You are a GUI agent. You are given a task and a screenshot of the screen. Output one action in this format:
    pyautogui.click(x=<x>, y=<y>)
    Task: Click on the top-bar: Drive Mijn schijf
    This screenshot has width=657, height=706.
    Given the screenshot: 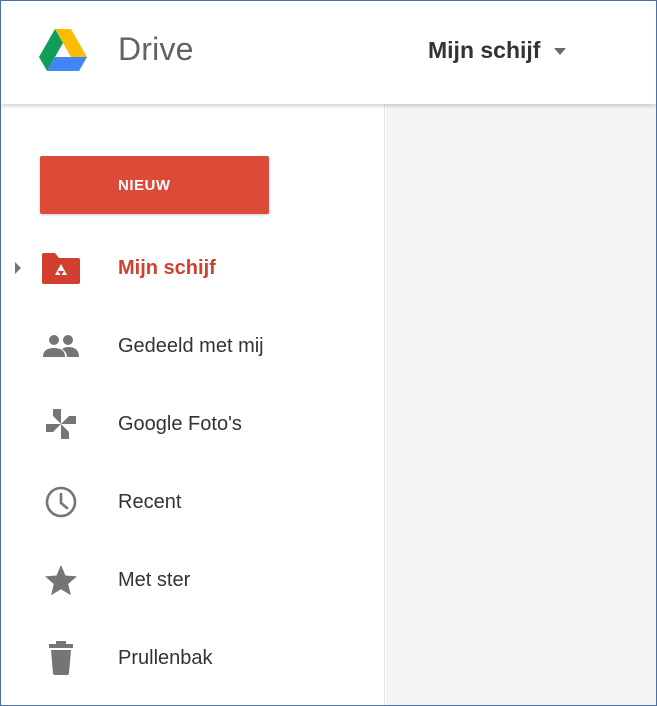 What is the action you would take?
    pyautogui.click(x=328, y=52)
    